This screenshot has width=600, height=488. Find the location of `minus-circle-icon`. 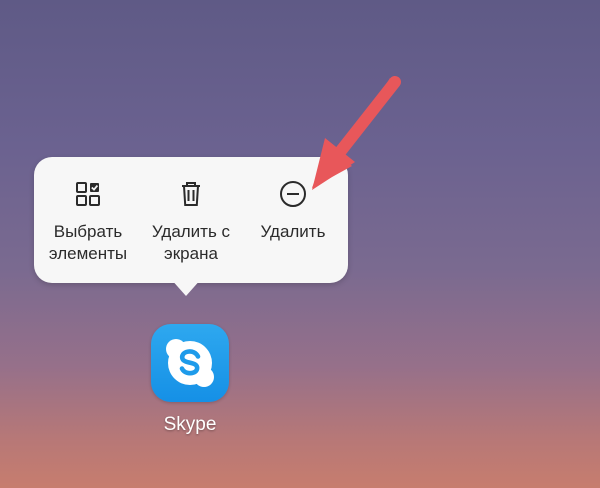

minus-circle-icon is located at coordinates (293, 194).